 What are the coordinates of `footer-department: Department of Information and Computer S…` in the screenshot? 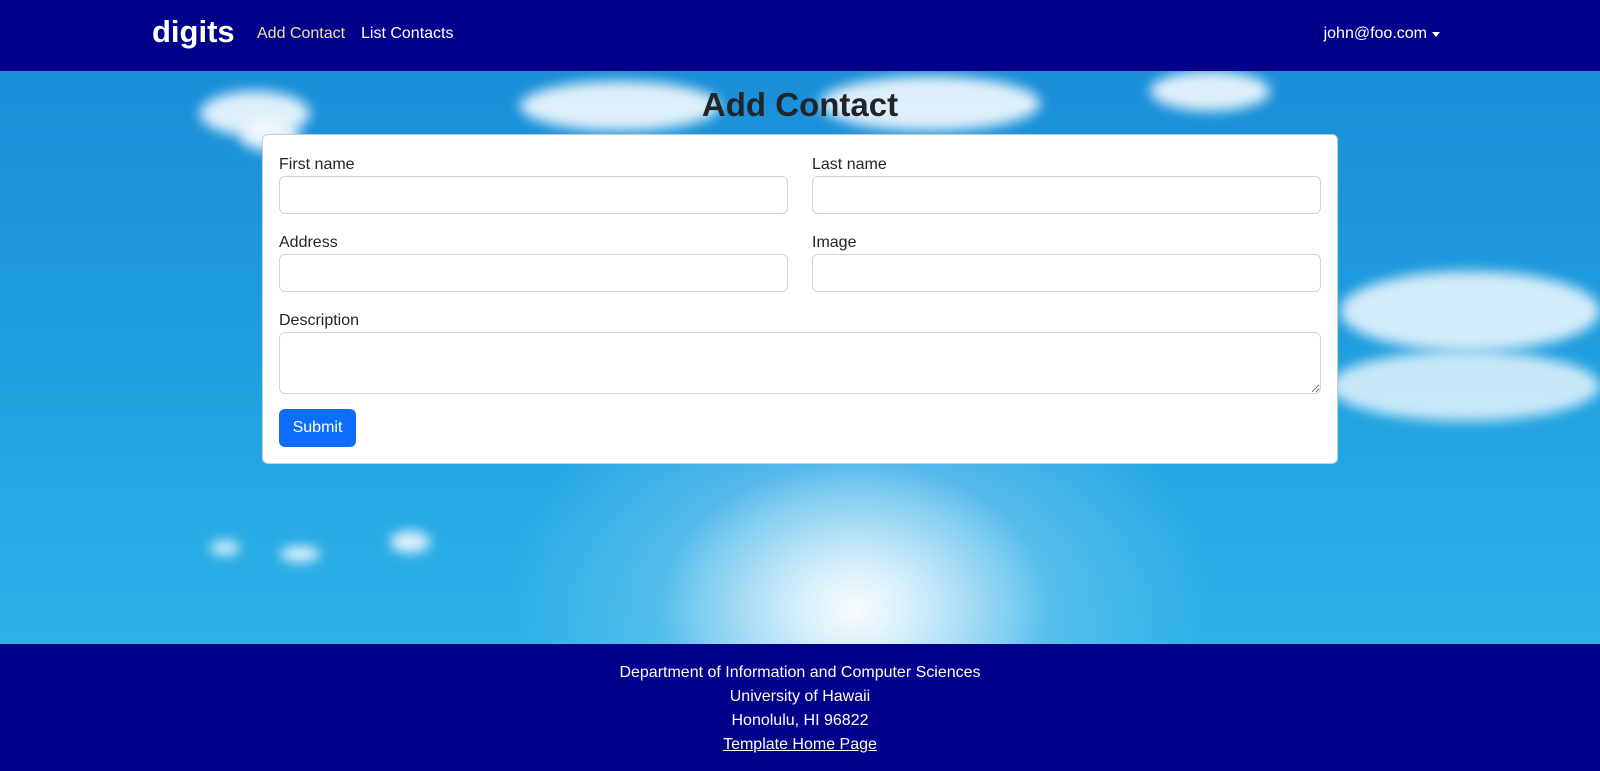 It's located at (800, 672).